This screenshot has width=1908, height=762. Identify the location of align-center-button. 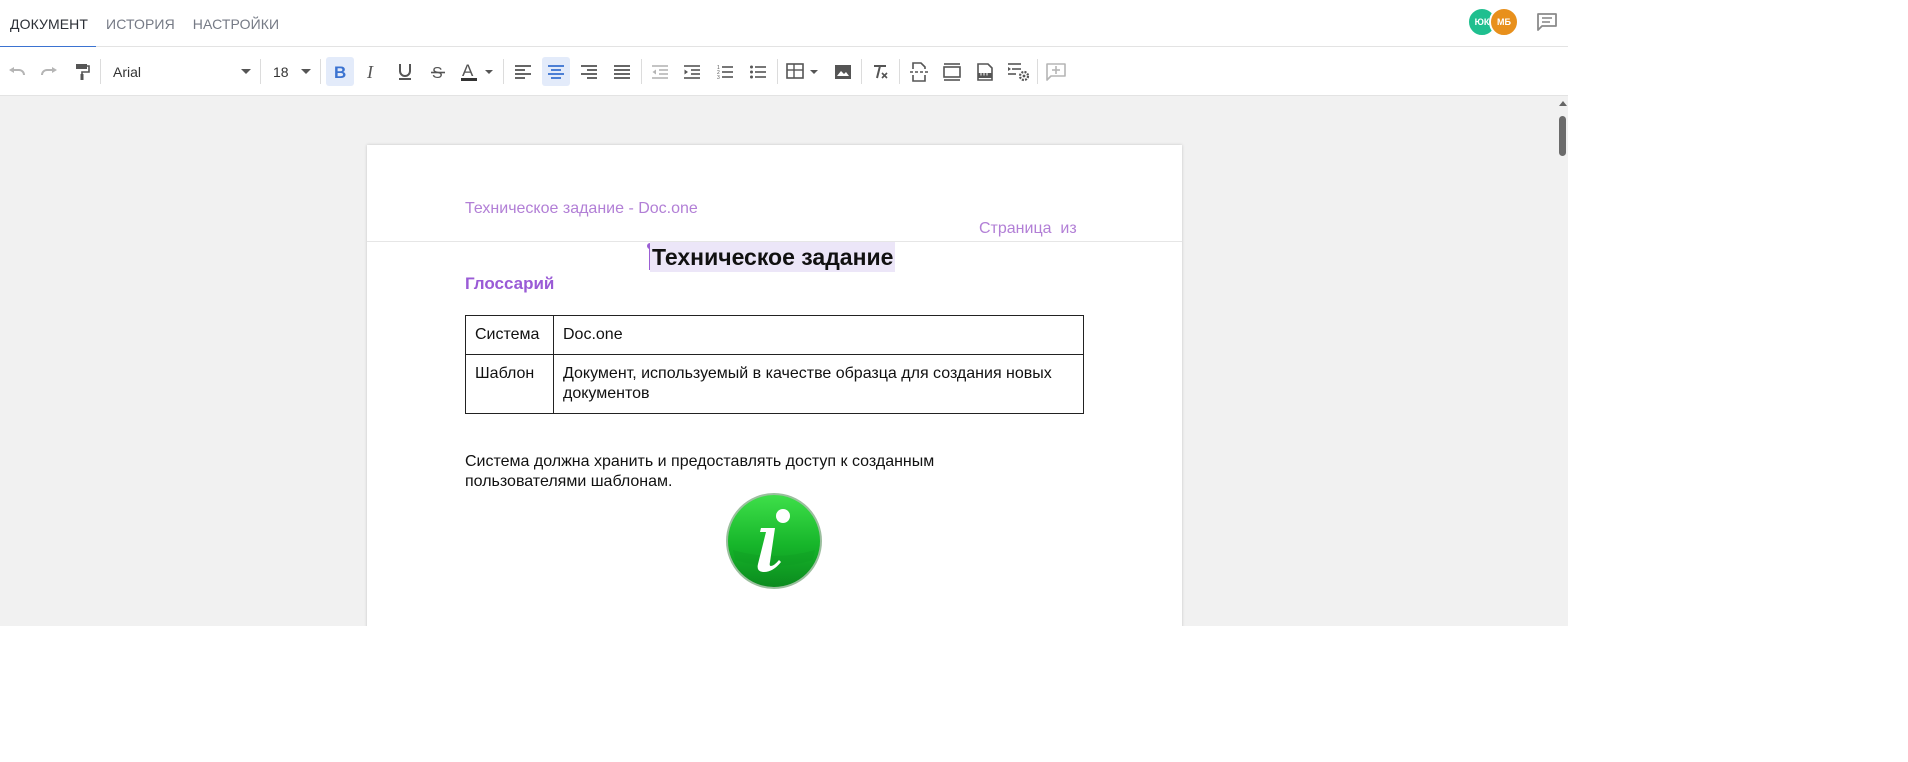
(556, 71).